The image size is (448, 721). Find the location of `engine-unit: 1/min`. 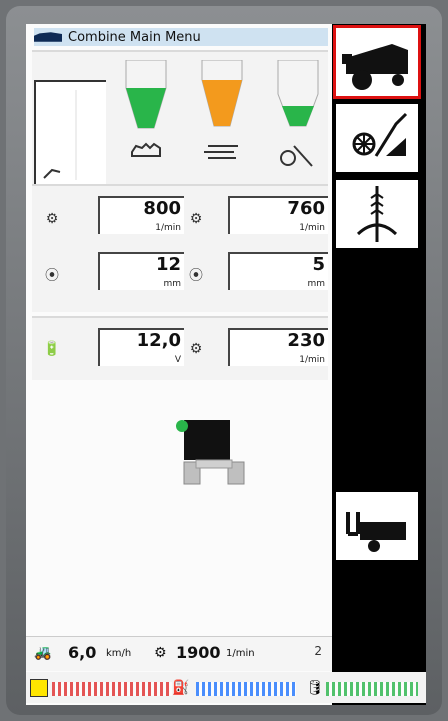

engine-unit: 1/min is located at coordinates (240, 653).